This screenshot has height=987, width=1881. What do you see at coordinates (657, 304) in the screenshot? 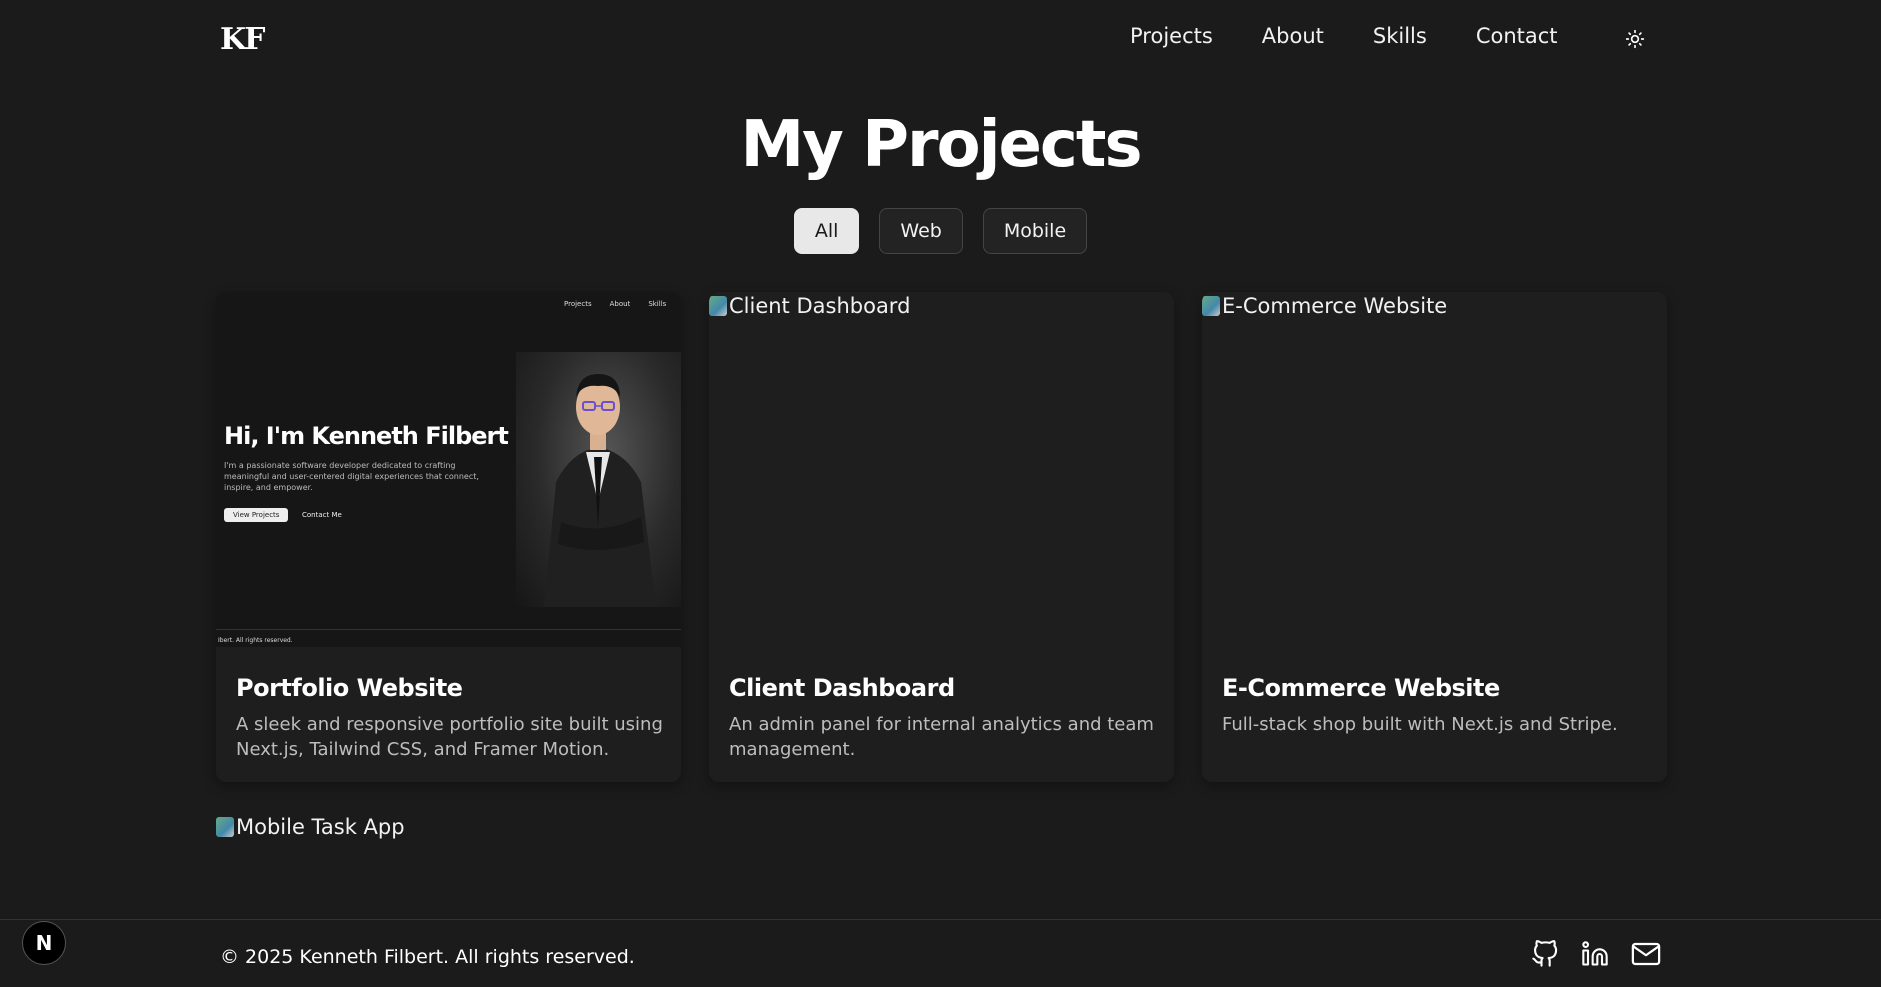
I see `thumb-nav-item: Skills` at bounding box center [657, 304].